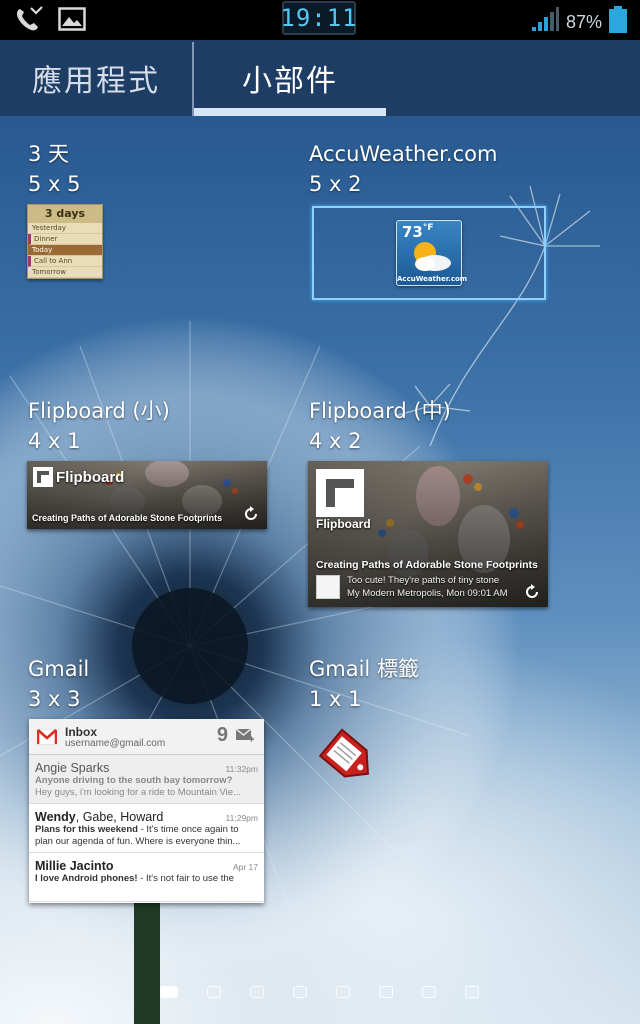  I want to click on preview-title: 3 days, so click(65, 214).